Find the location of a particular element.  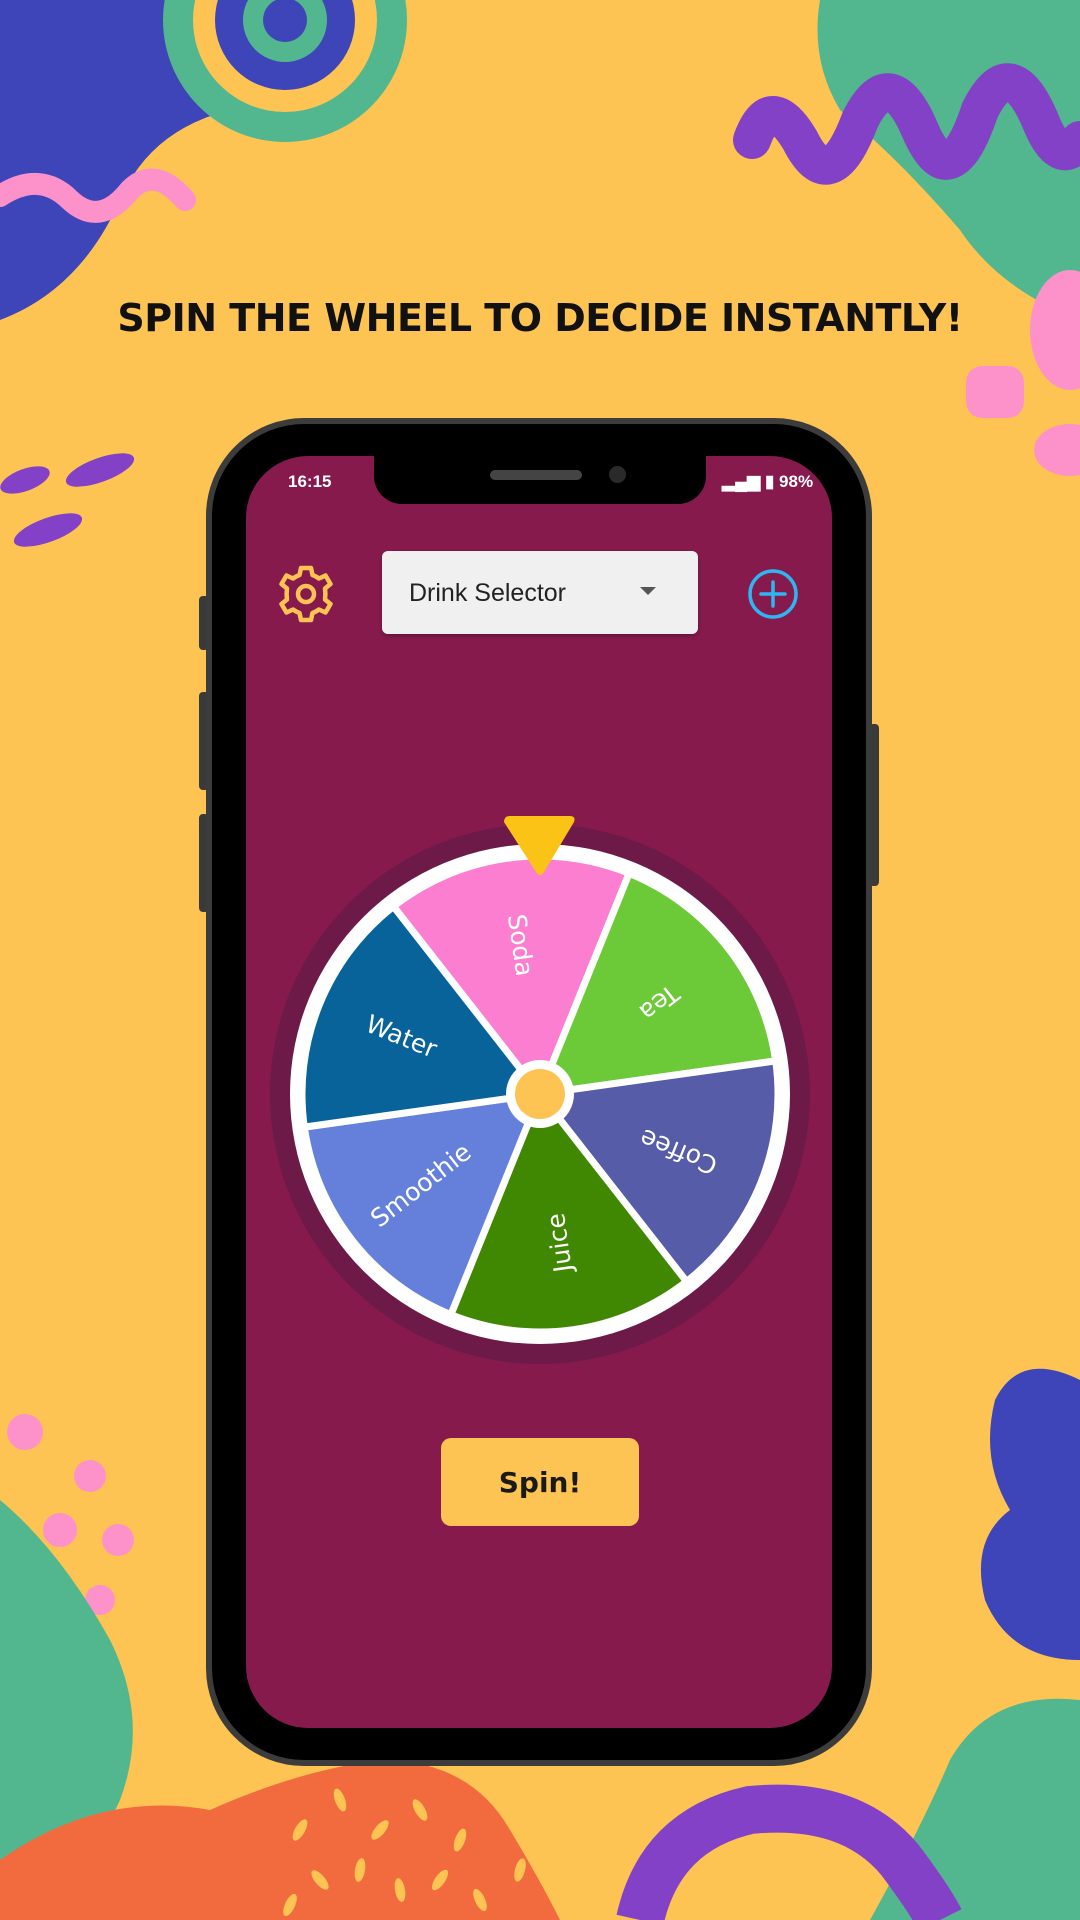

phone-camera is located at coordinates (617, 474).